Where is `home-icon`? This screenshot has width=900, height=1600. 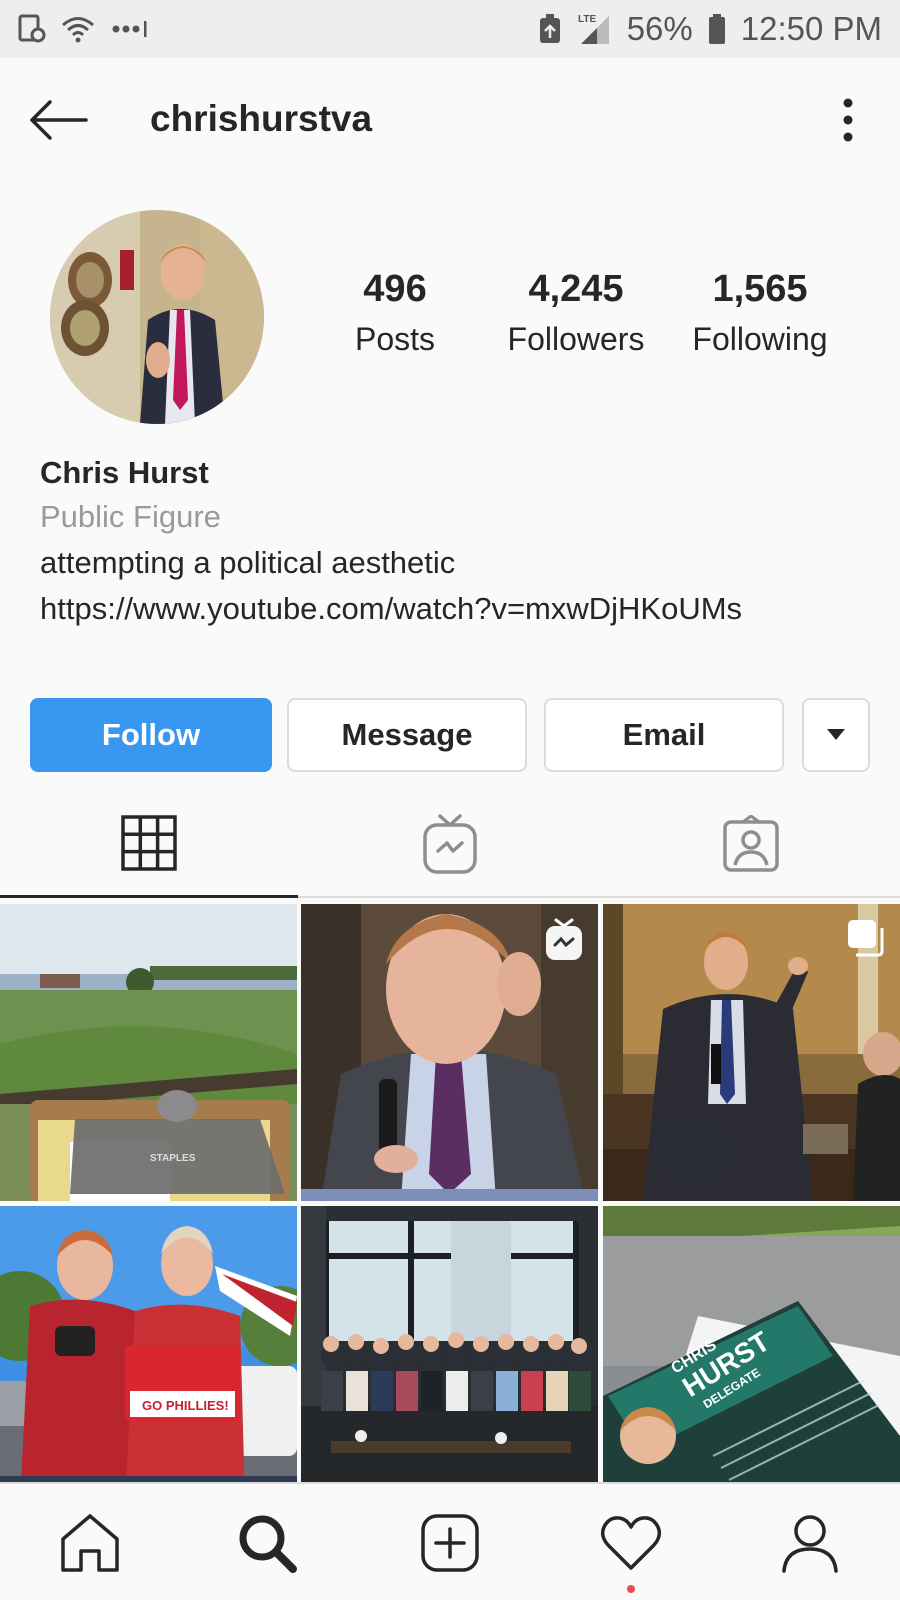 home-icon is located at coordinates (90, 1543).